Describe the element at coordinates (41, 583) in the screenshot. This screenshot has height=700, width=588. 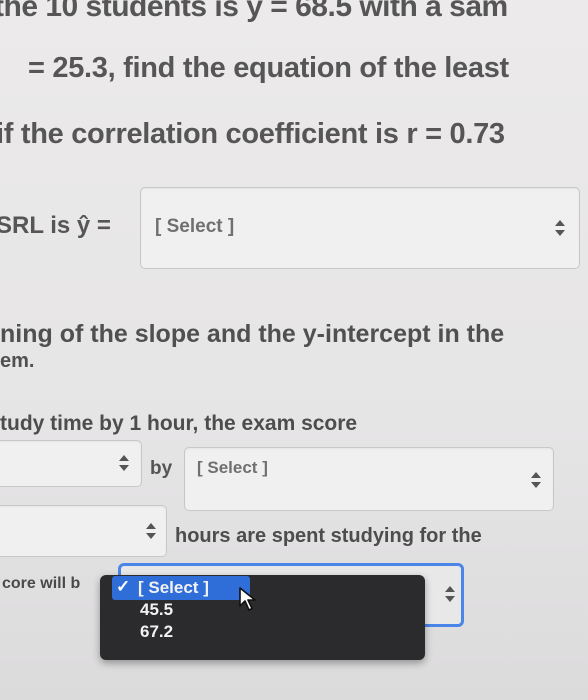
I see `intercept-prefix: core will b` at that location.